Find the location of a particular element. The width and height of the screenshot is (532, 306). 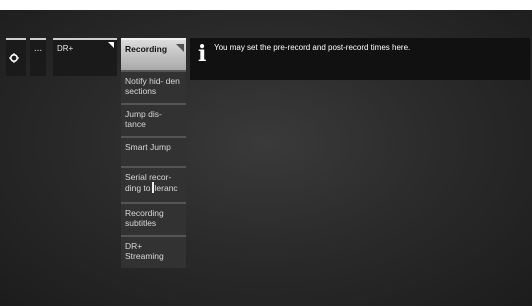

gear-icon is located at coordinates (14, 58).